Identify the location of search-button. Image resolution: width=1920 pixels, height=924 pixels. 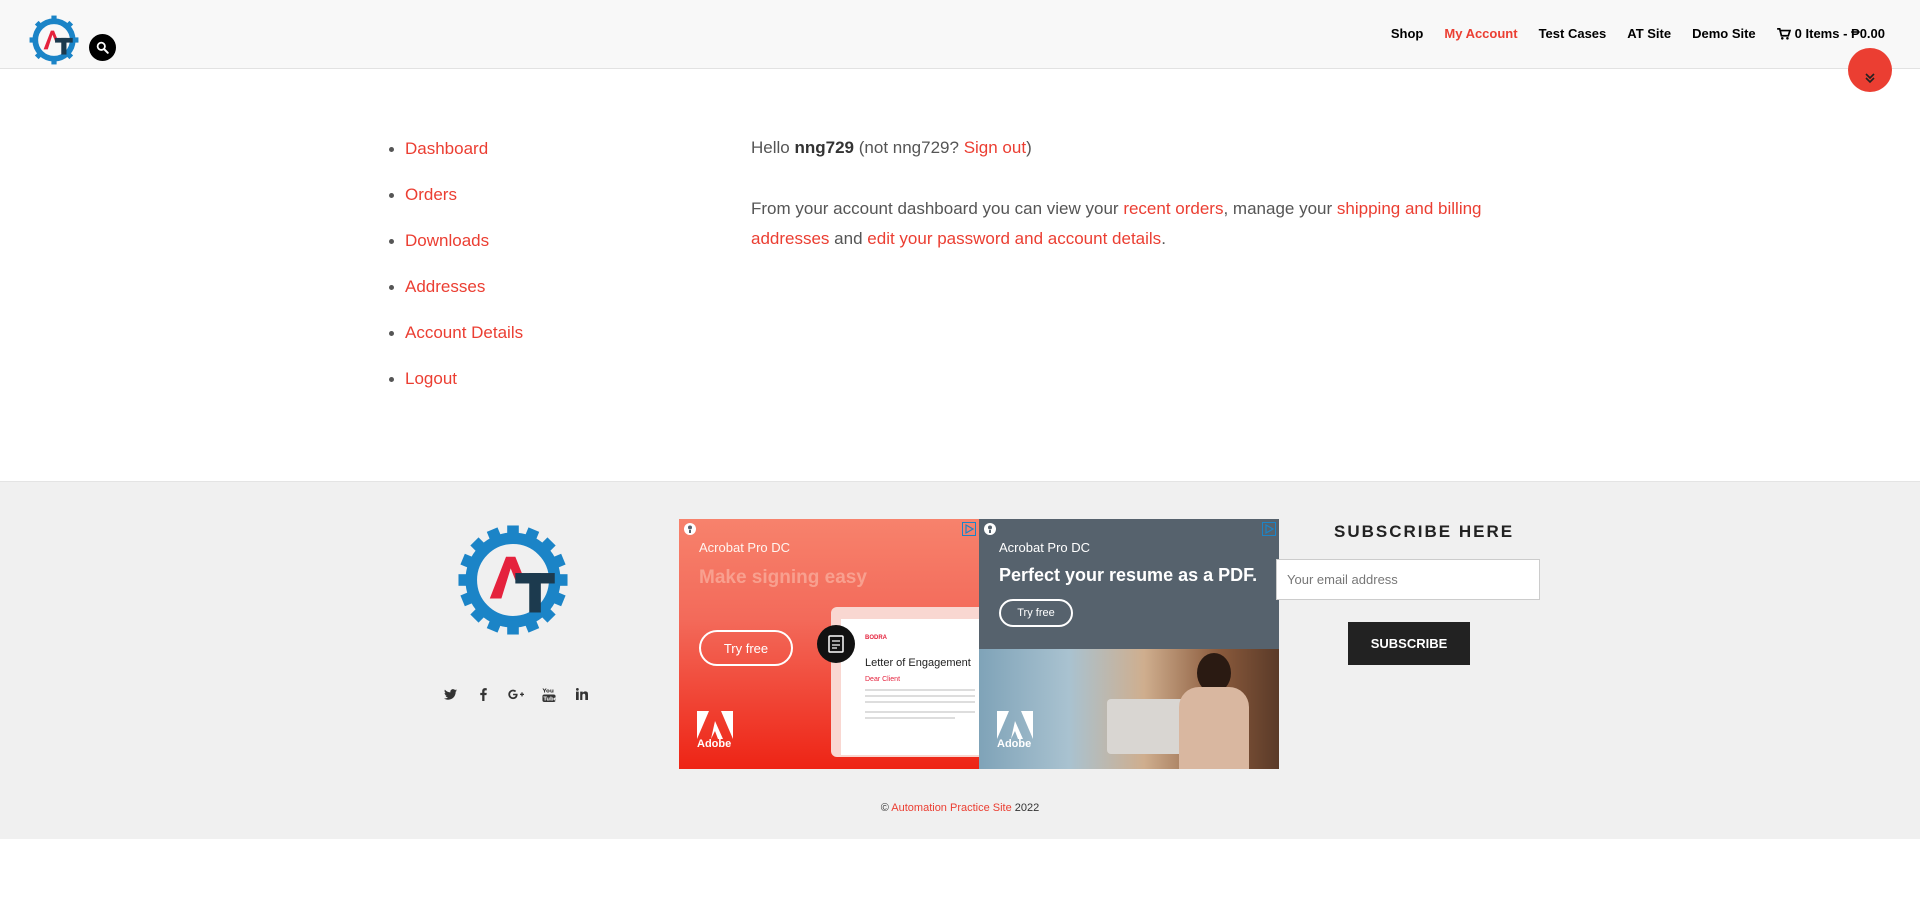
(102, 47).